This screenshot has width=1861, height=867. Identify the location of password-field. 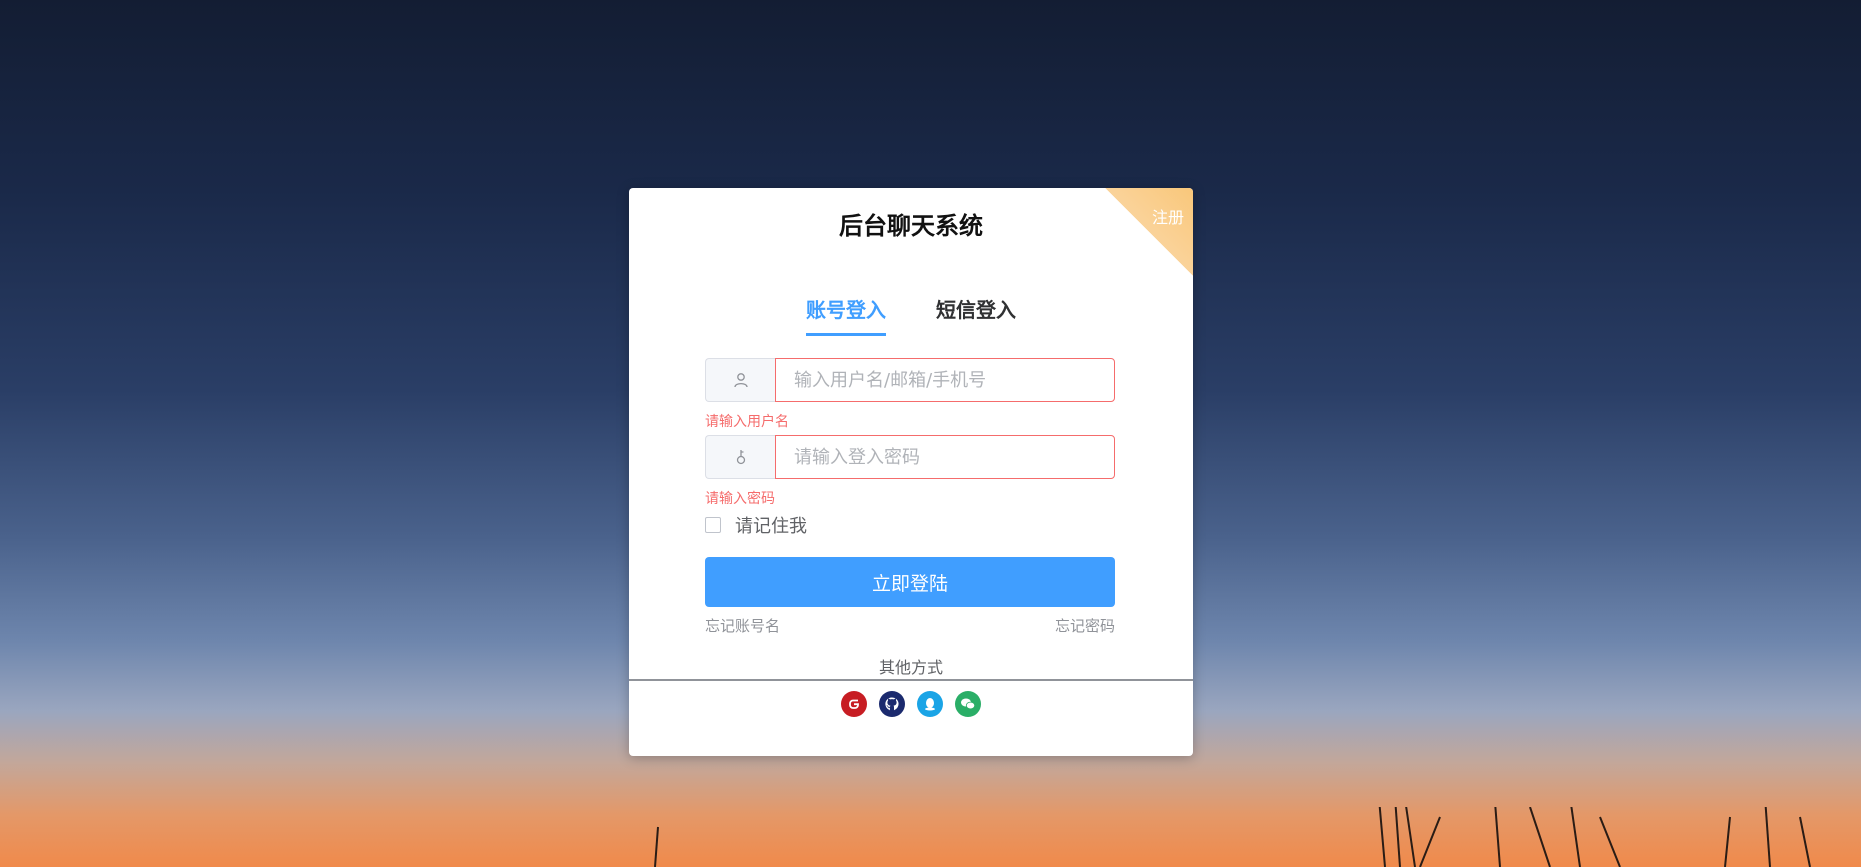
(910, 457).